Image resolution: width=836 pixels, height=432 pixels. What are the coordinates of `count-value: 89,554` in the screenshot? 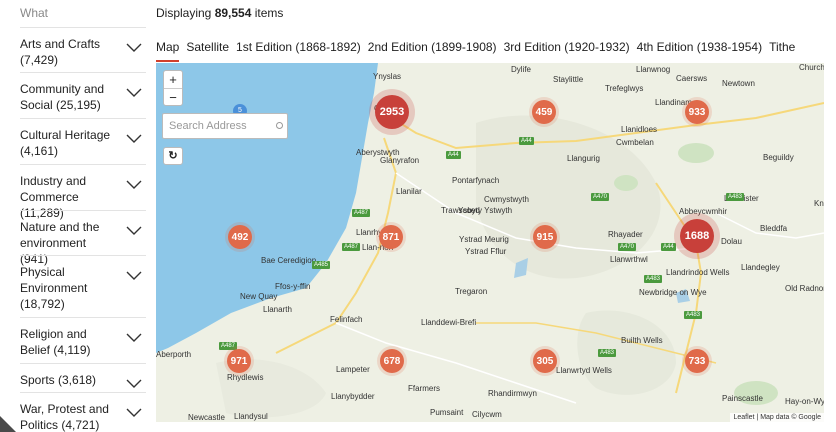 It's located at (233, 13).